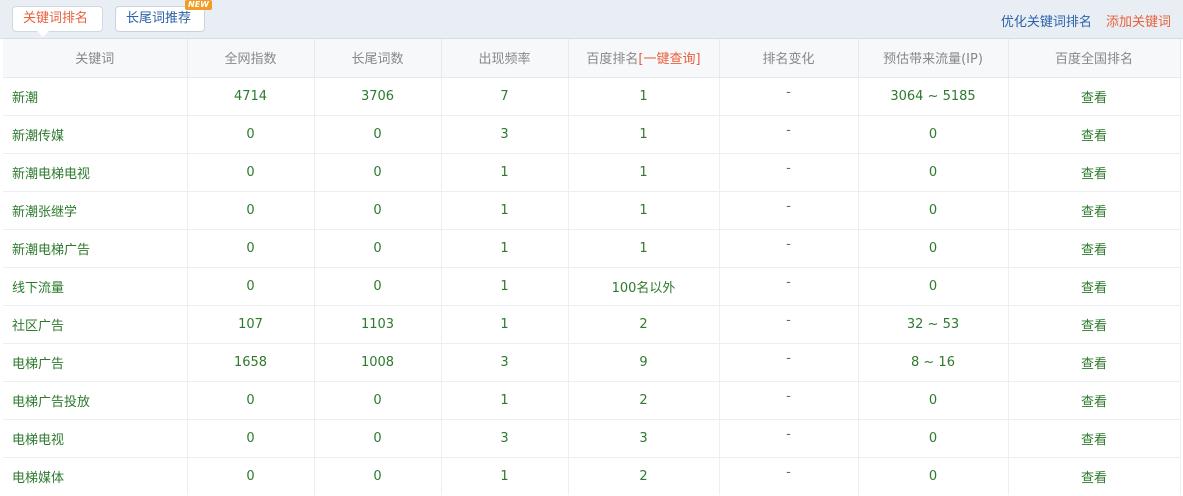 Image resolution: width=1183 pixels, height=496 pixels. I want to click on longtail-cell: 1103, so click(378, 324).